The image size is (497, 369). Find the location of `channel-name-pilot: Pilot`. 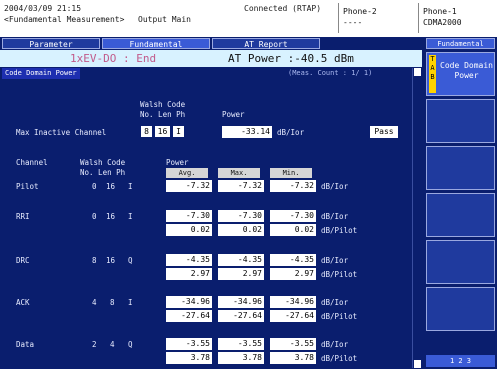

channel-name-pilot: Pilot is located at coordinates (27, 186).